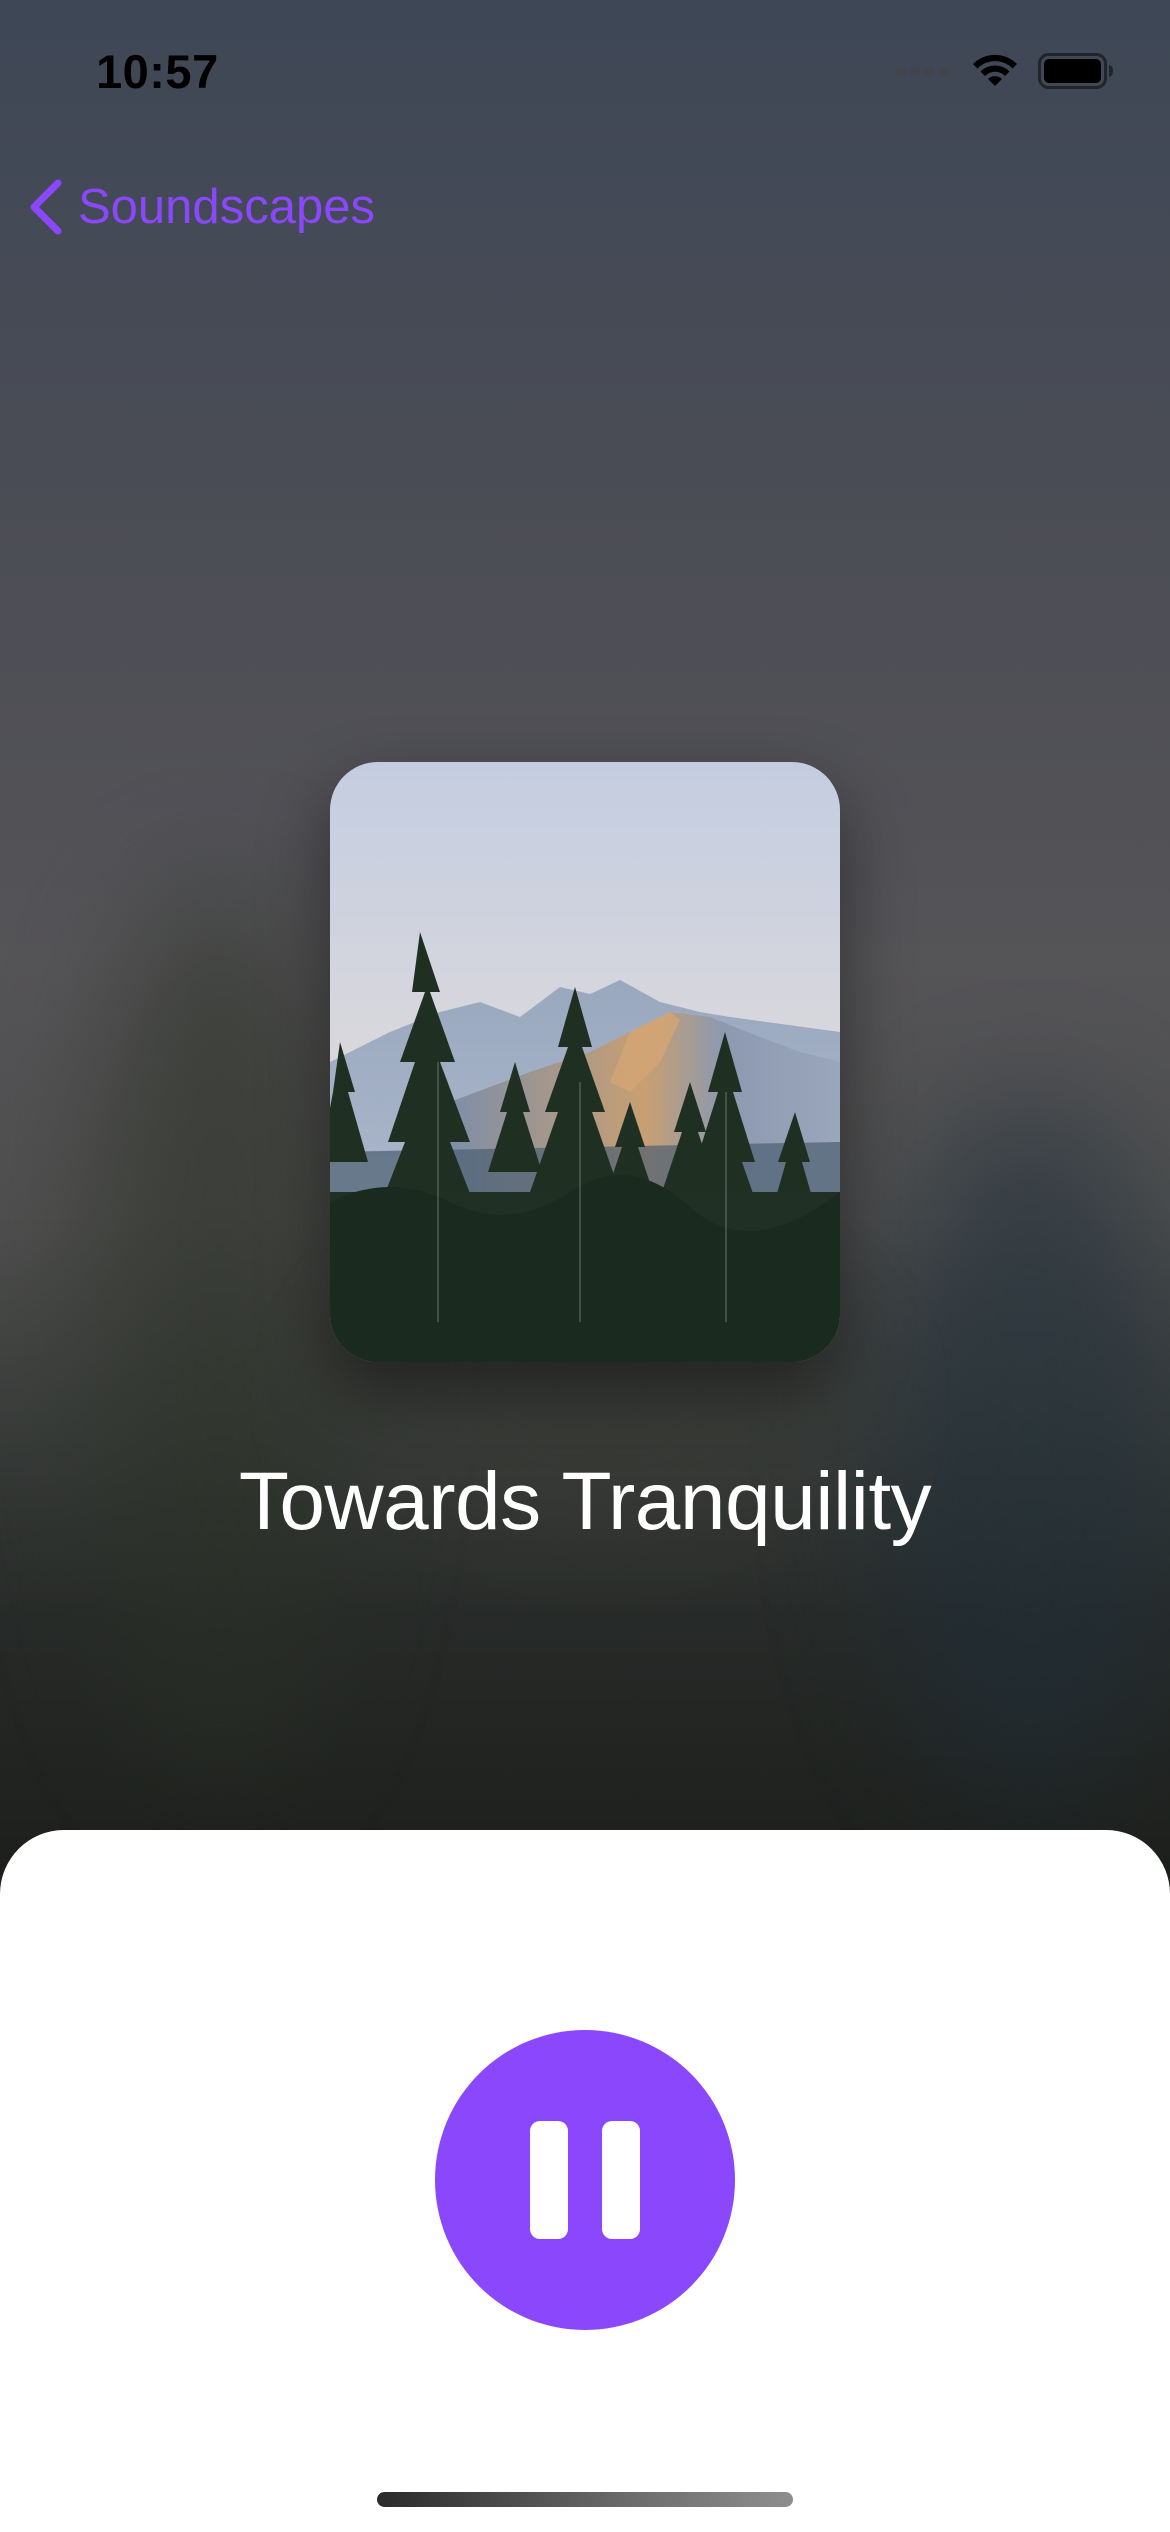  What do you see at coordinates (1075, 71) in the screenshot?
I see `battery-icon` at bounding box center [1075, 71].